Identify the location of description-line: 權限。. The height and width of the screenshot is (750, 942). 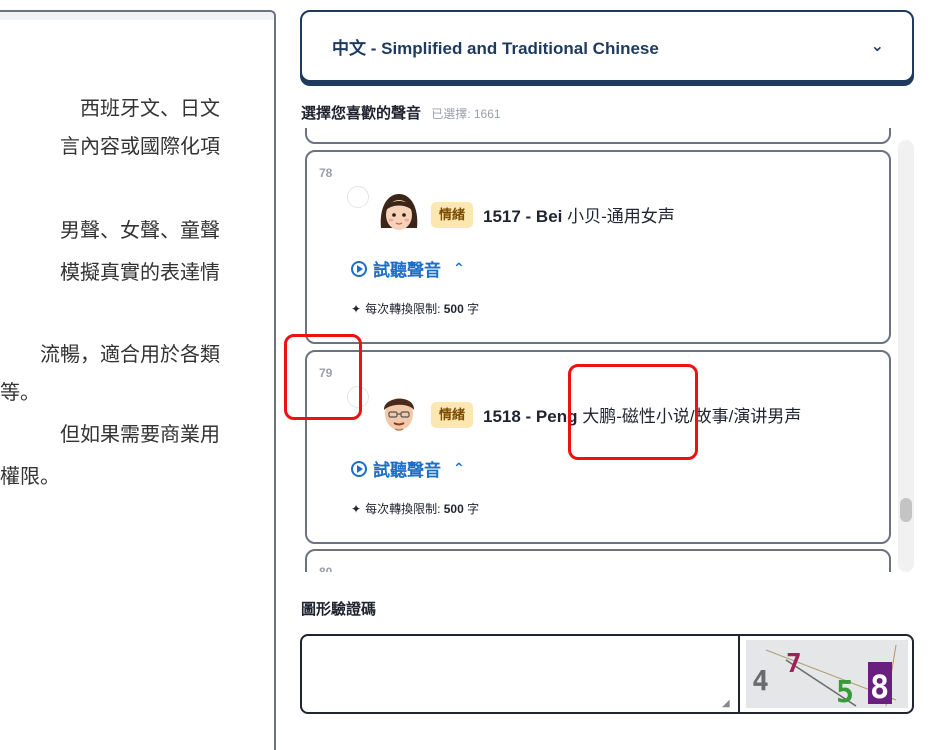
(30, 476).